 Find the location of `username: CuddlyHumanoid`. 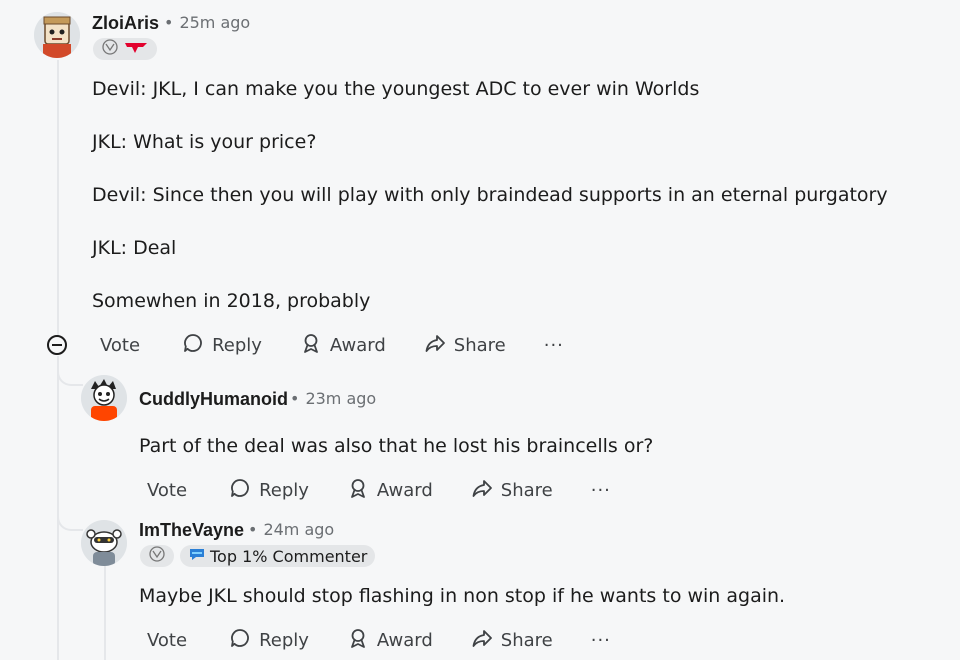

username: CuddlyHumanoid is located at coordinates (213, 399).